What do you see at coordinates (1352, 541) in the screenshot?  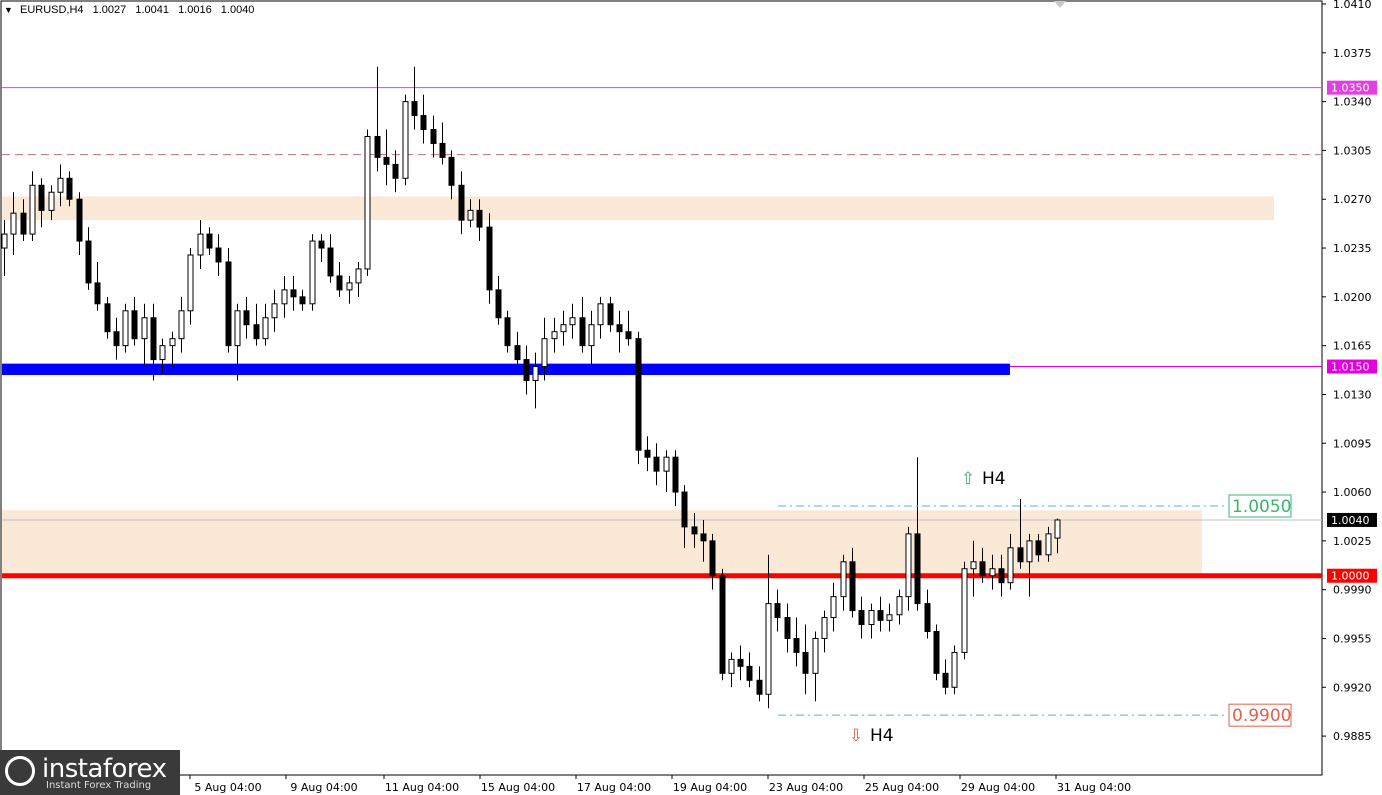 I see `y-tick-label: 1.0025` at bounding box center [1352, 541].